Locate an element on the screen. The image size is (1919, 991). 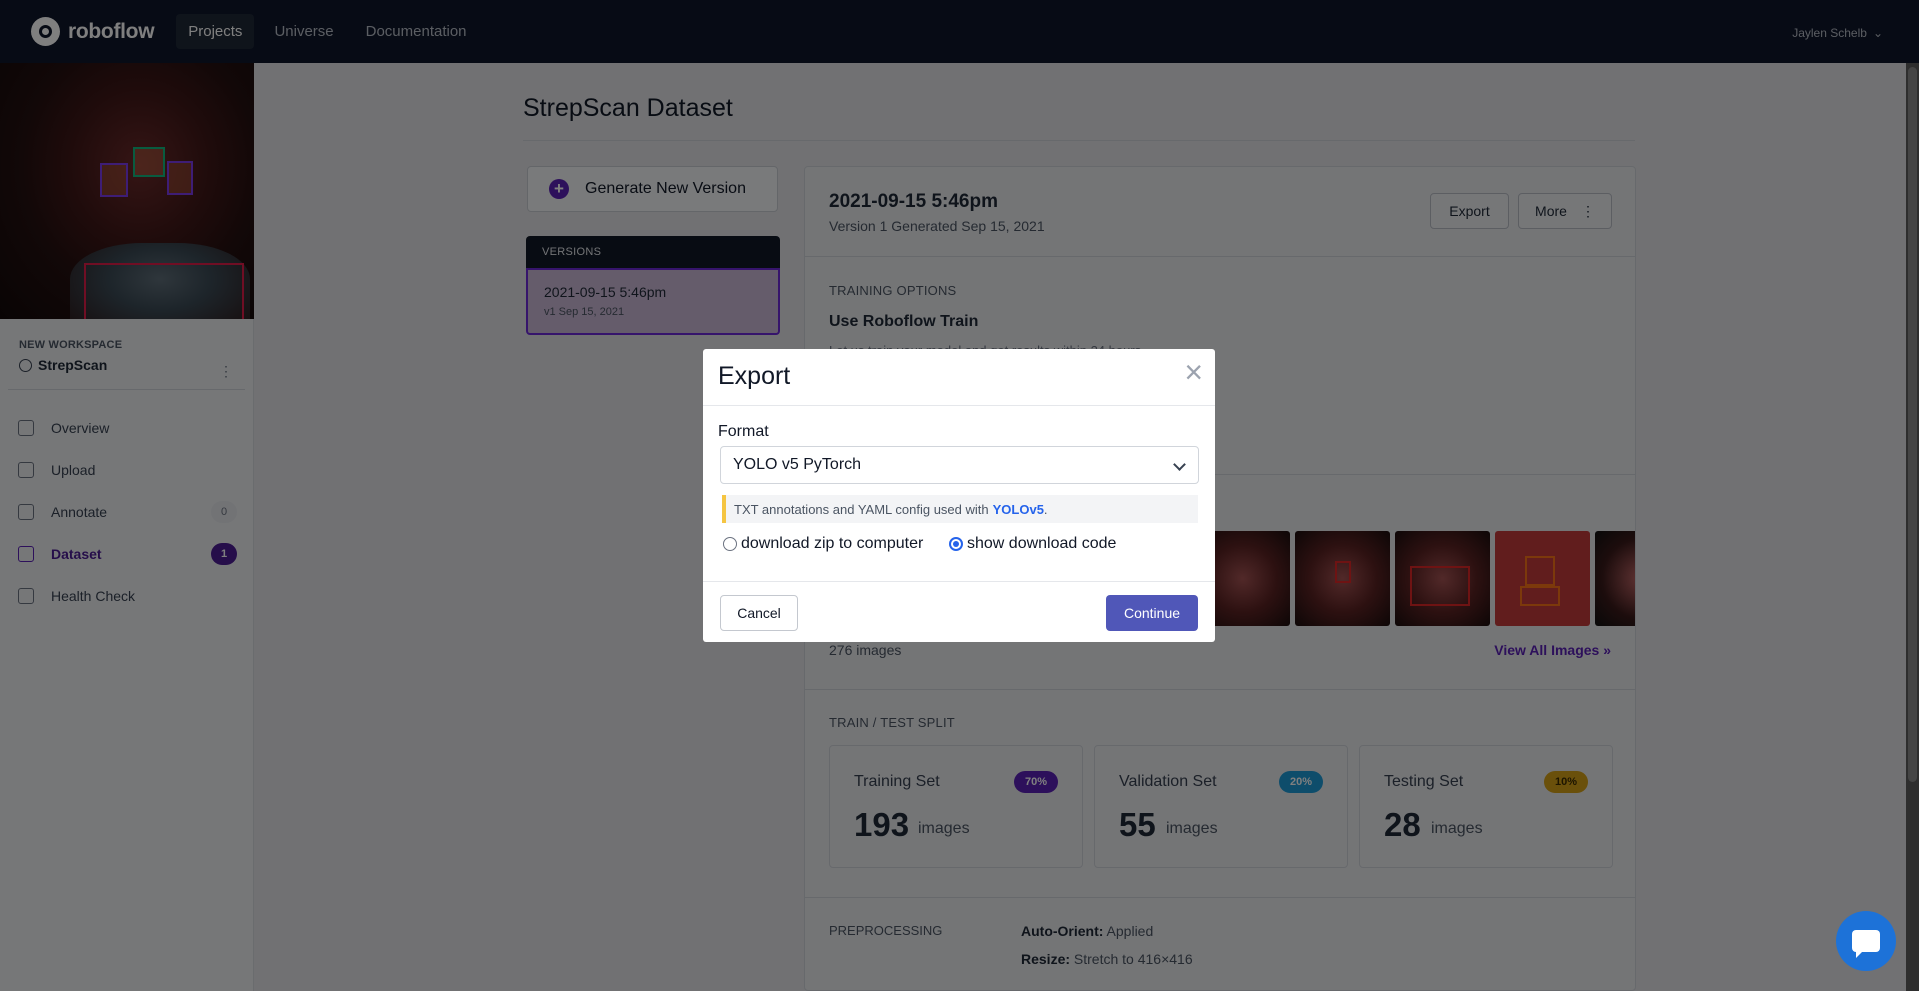
radio-download-zip: download zip to computer is located at coordinates (823, 544).